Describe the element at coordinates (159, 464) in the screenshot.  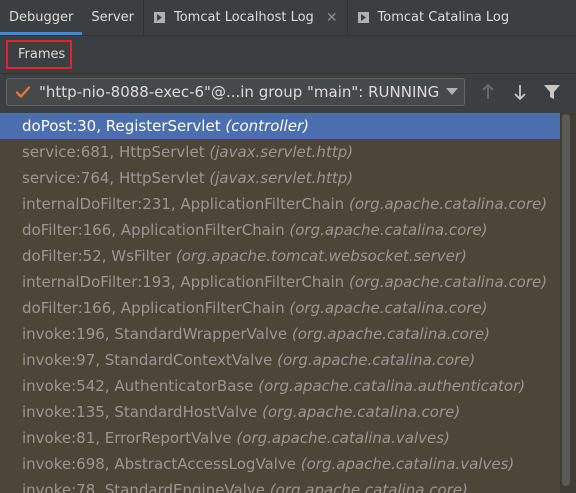
I see `frame-method: invoke:698, AbstractAccessLogValve` at that location.